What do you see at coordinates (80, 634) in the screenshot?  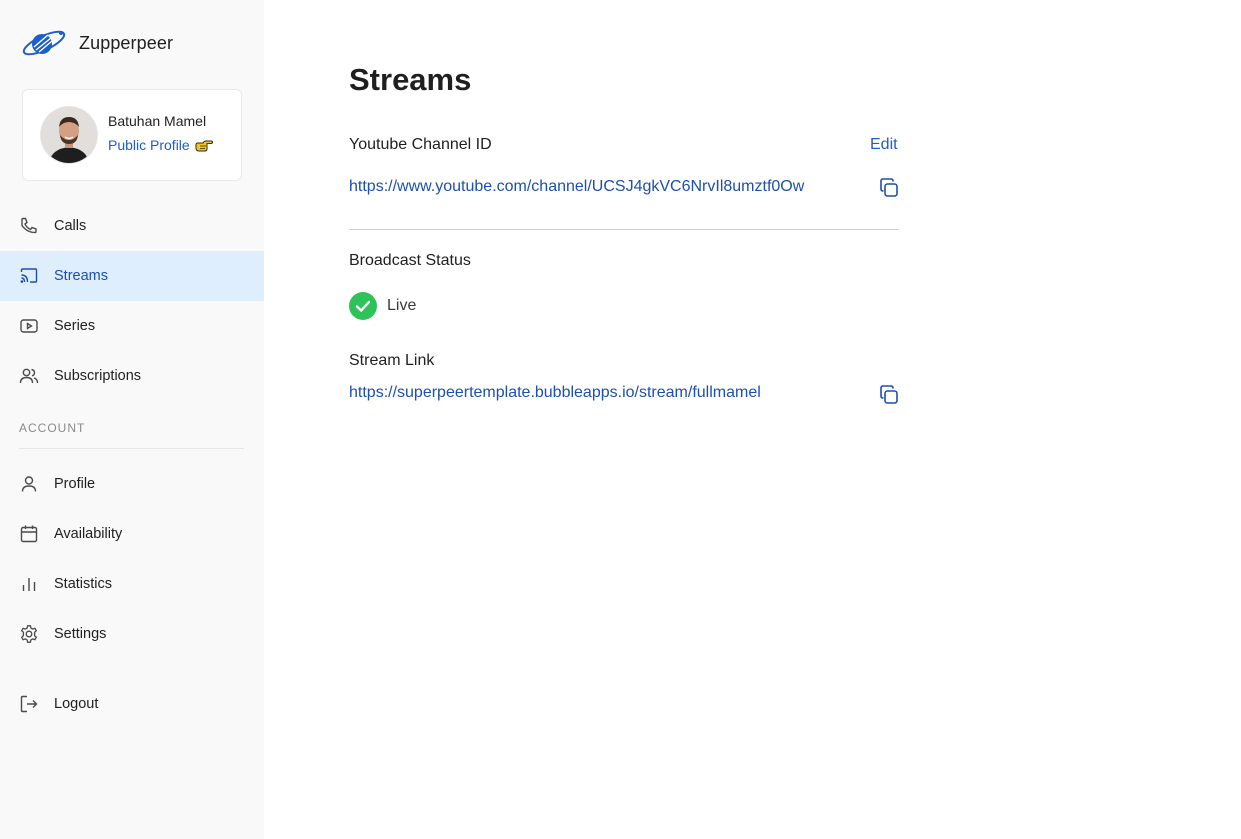 I see `nav-label: Settings` at bounding box center [80, 634].